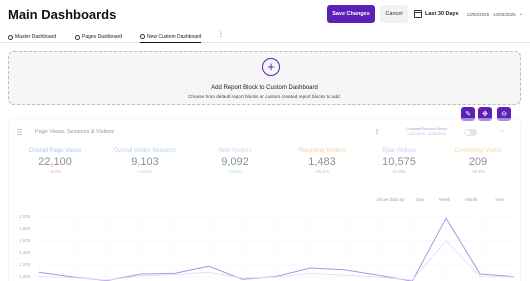 Image resolution: width=530 pixels, height=281 pixels. I want to click on add-icon: +, so click(271, 67).